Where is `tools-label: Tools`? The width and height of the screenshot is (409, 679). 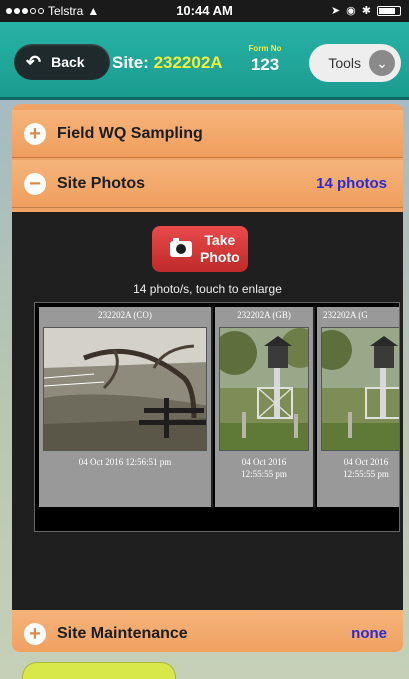 tools-label: Tools is located at coordinates (344, 63).